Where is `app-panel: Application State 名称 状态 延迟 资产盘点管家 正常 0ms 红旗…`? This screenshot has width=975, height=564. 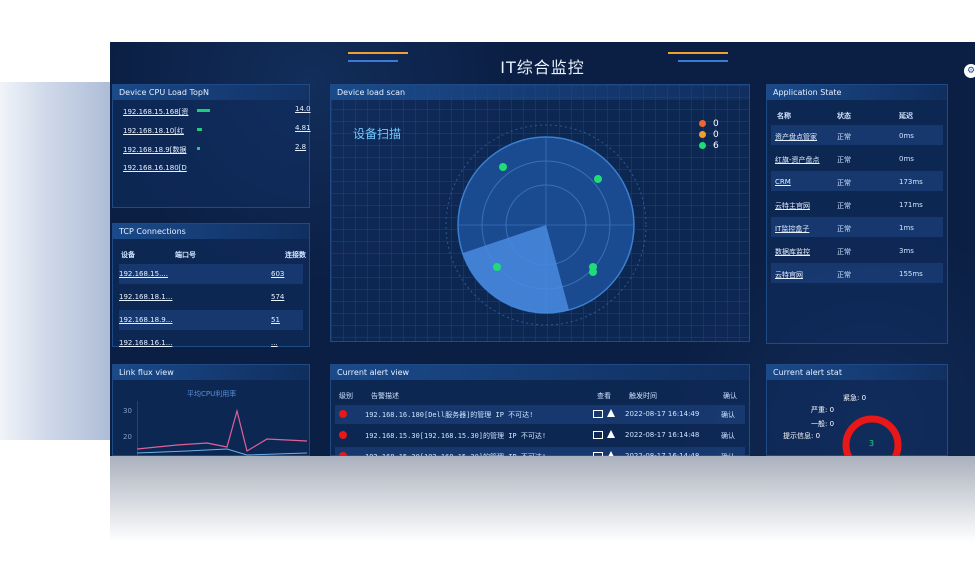 app-panel: Application State 名称 状态 延迟 资产盘点管家 正常 0ms 红旗… is located at coordinates (857, 214).